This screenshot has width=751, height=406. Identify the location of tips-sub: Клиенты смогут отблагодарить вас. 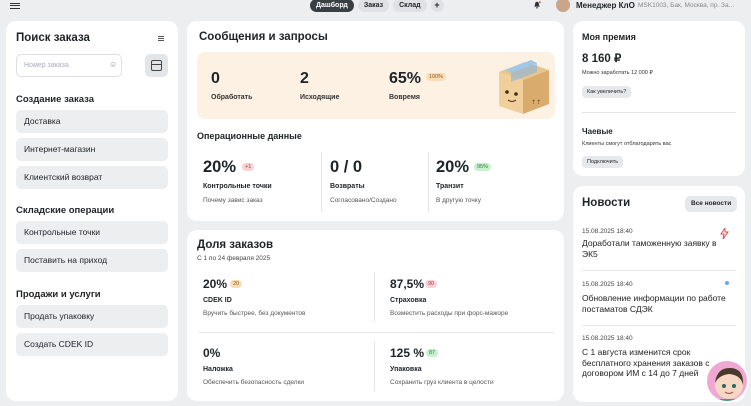
(627, 144).